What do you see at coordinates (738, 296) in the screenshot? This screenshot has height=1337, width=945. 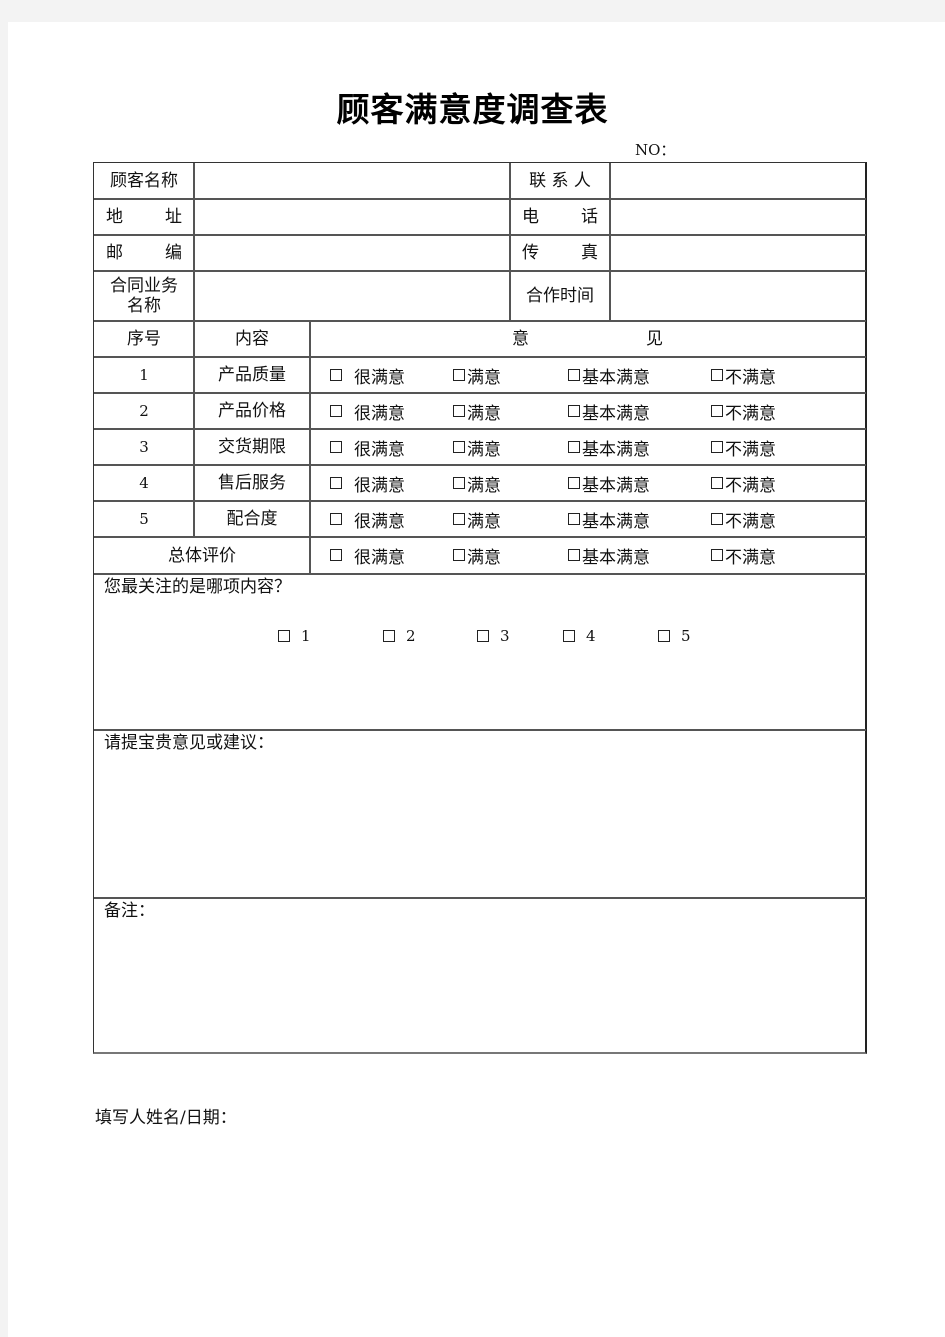 I see `cooperation-time-input` at bounding box center [738, 296].